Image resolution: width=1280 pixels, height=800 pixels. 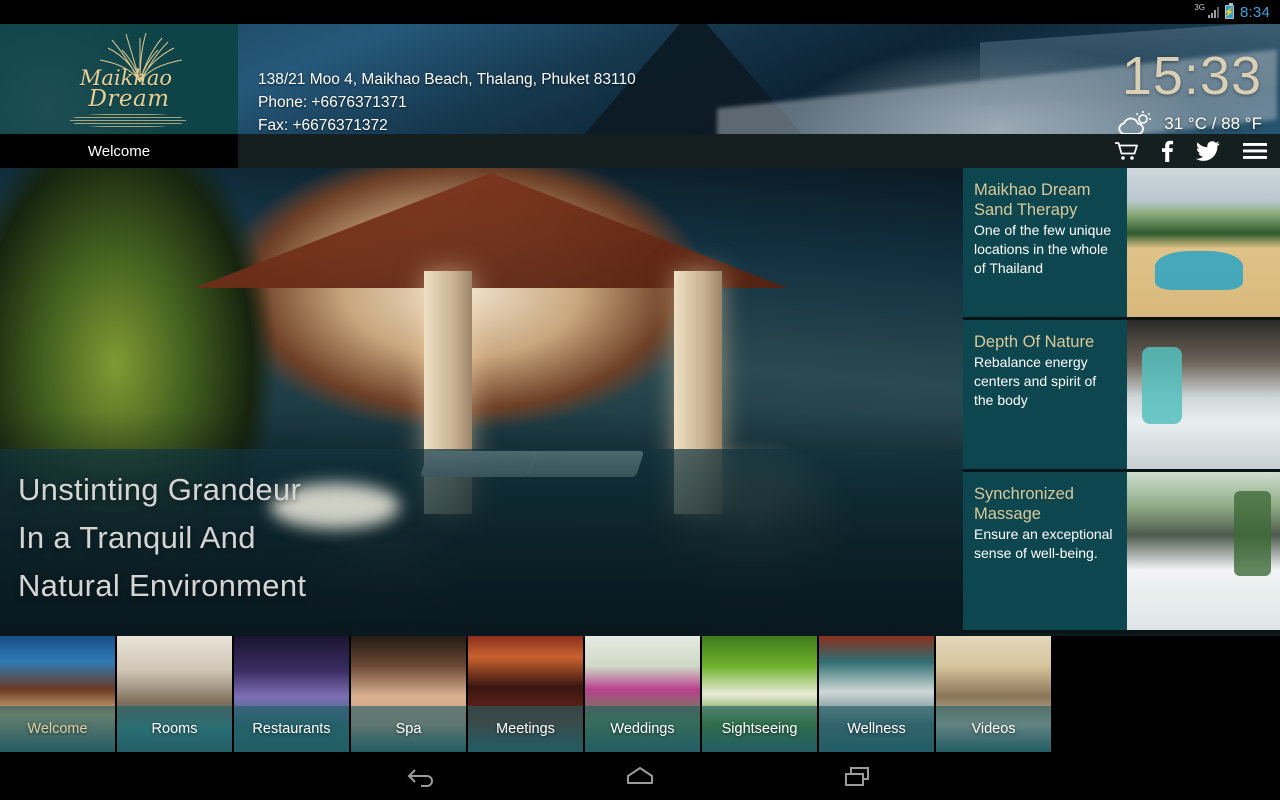 I want to click on shopping-cart-icon, so click(x=1126, y=151).